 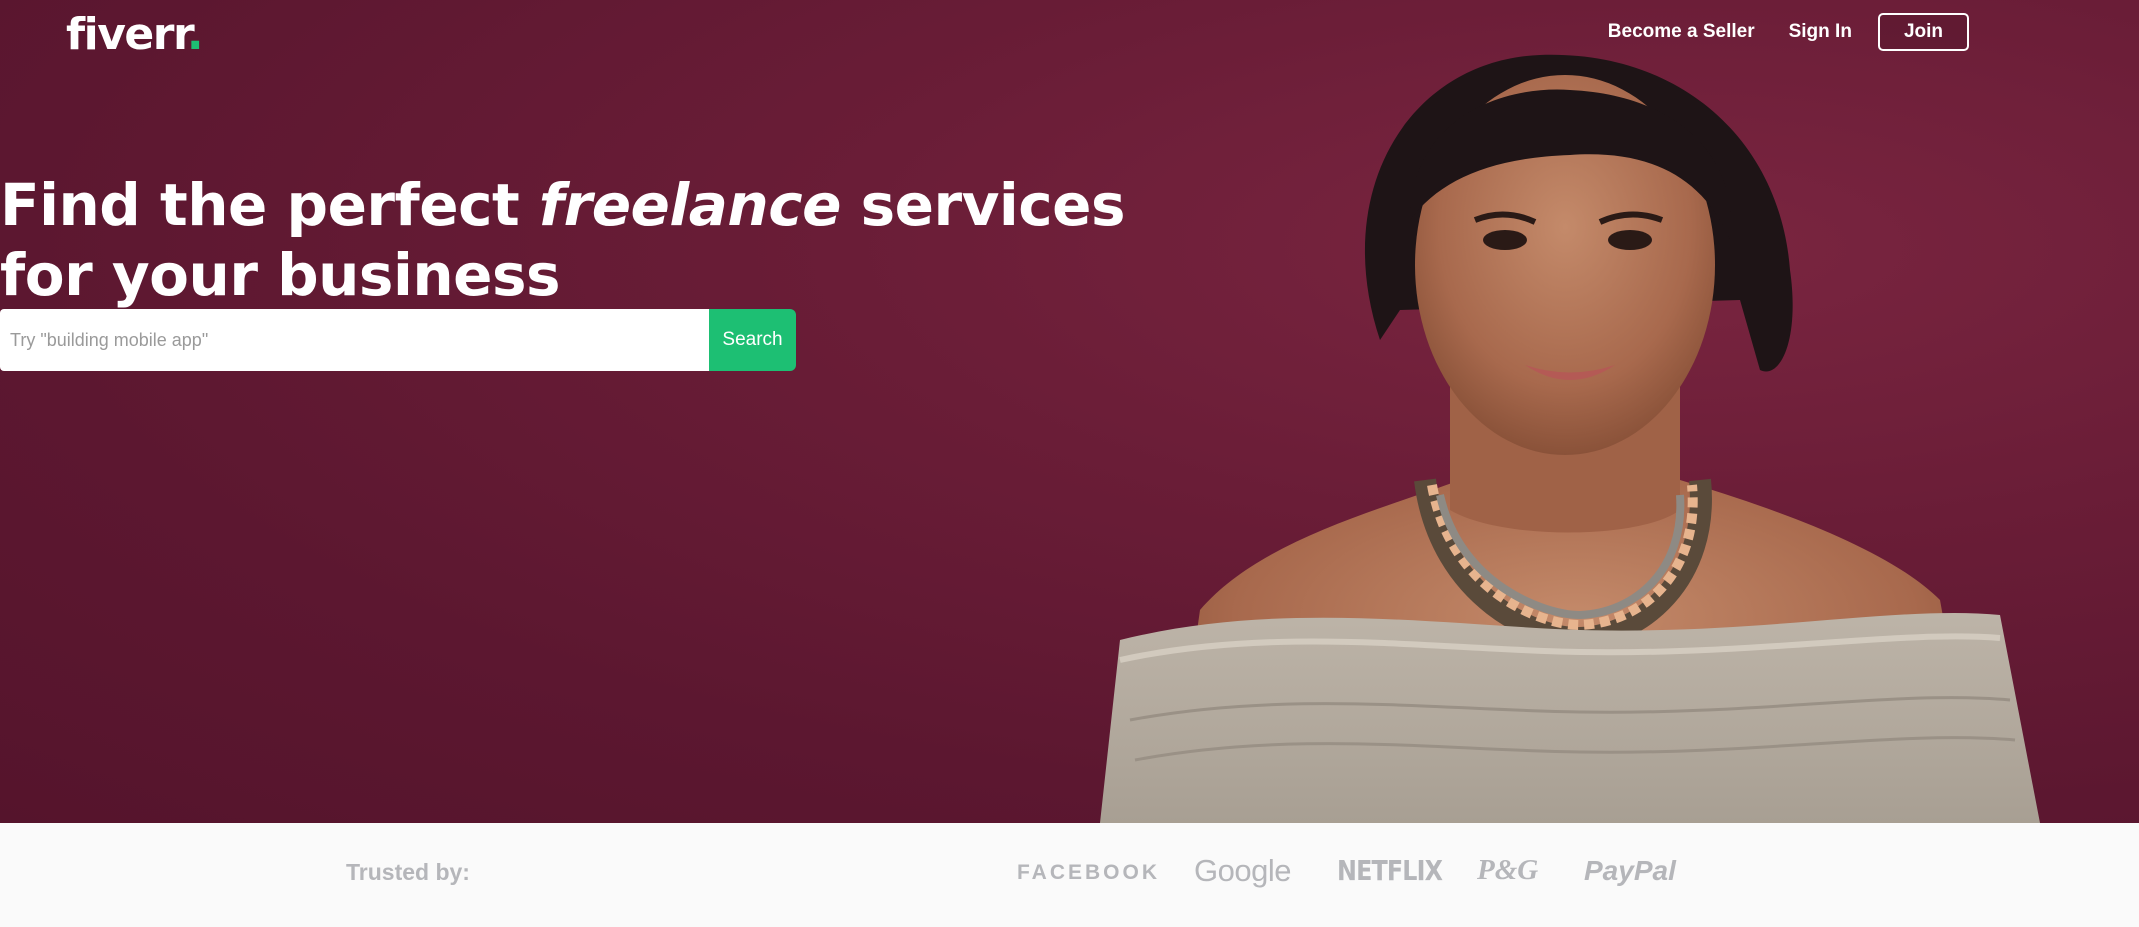 I want to click on logo-text: fiverr, so click(x=127, y=34).